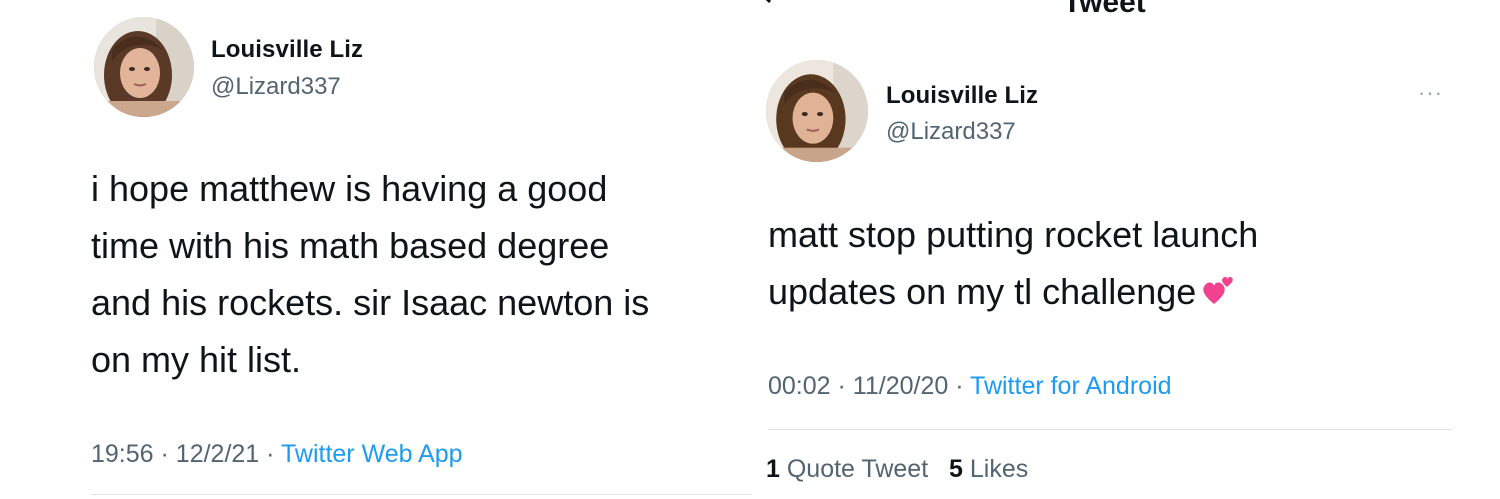  What do you see at coordinates (773, 469) in the screenshot?
I see `quote-tweet-count: 1` at bounding box center [773, 469].